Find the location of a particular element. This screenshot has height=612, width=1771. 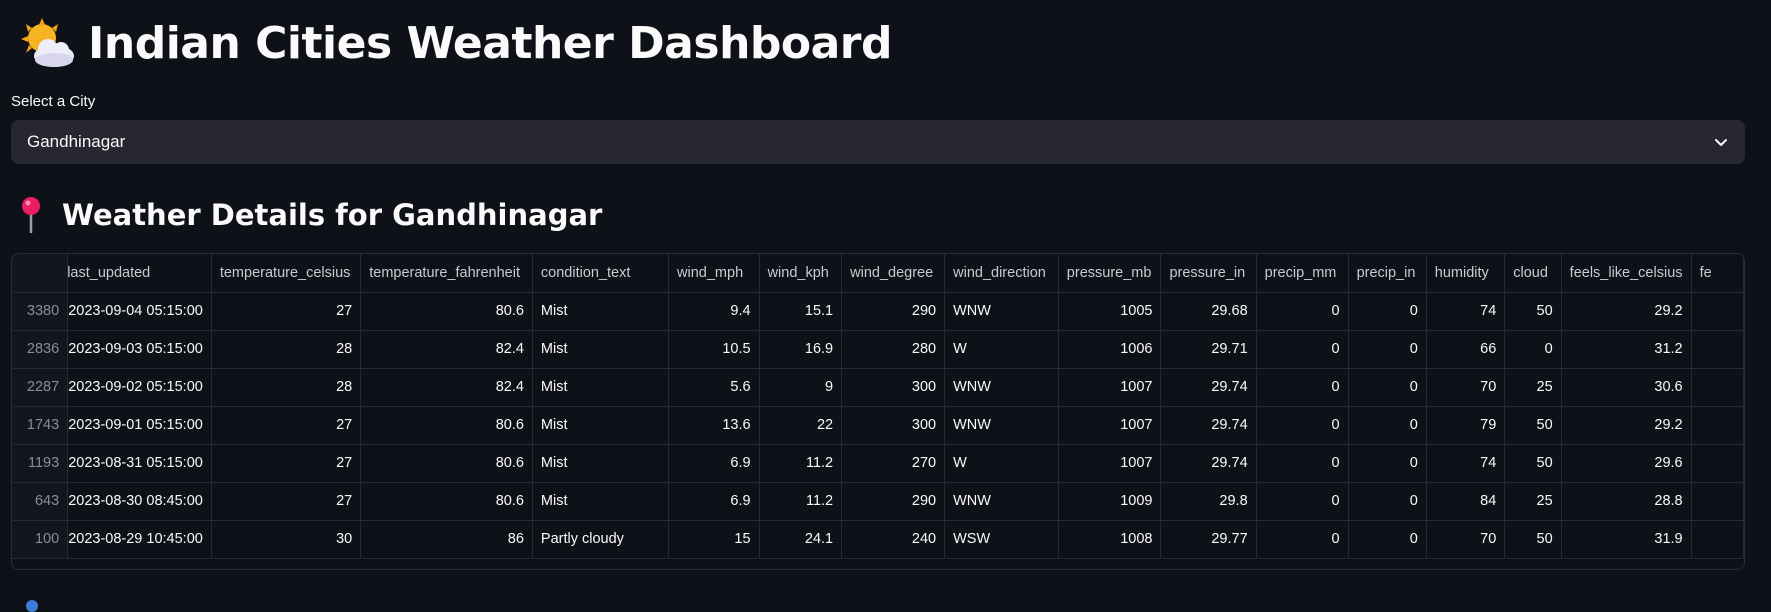

column-header-wind-kph: wind_kph is located at coordinates (801, 273).